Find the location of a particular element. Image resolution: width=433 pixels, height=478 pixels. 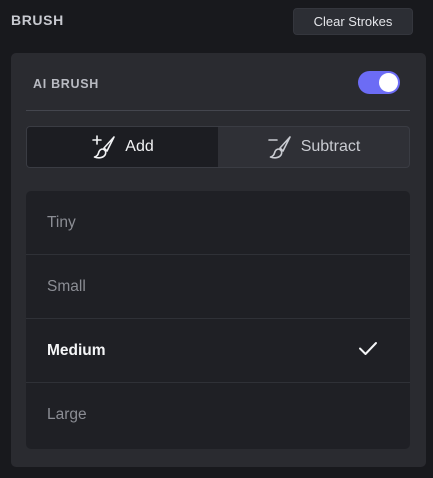

toggle-knob is located at coordinates (388, 82).